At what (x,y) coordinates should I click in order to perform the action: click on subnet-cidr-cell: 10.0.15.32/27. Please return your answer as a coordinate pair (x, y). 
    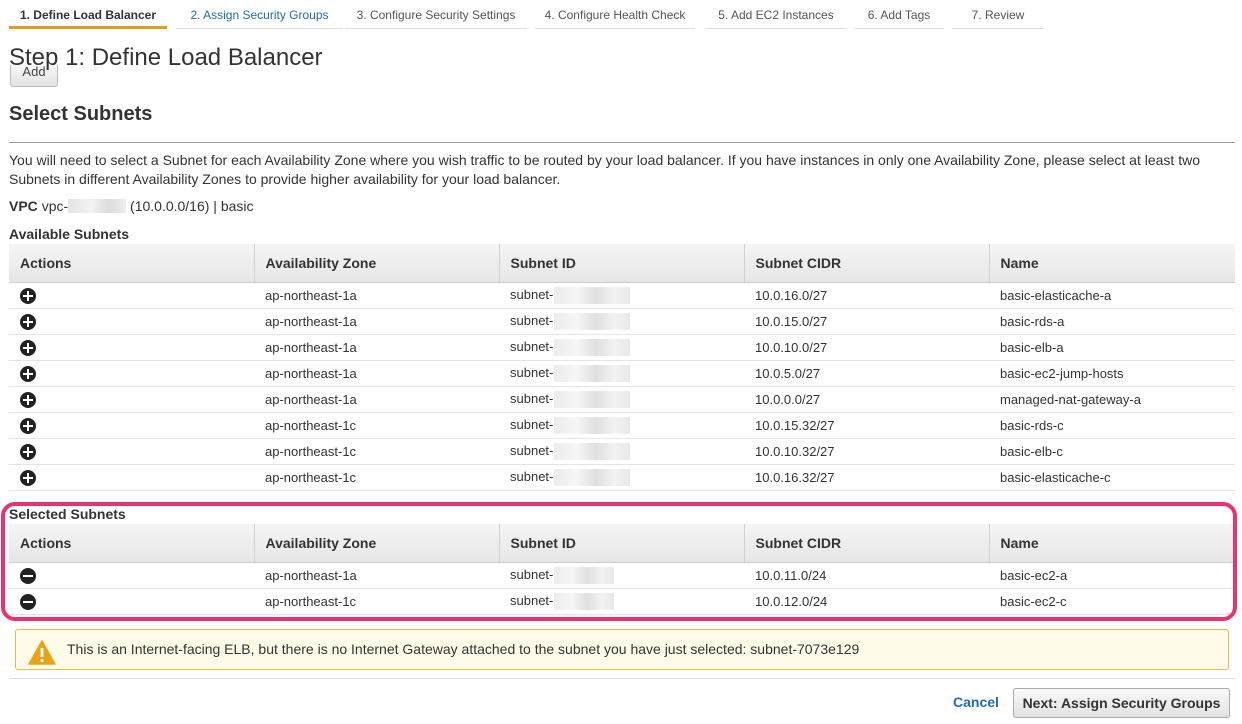
    Looking at the image, I should click on (866, 425).